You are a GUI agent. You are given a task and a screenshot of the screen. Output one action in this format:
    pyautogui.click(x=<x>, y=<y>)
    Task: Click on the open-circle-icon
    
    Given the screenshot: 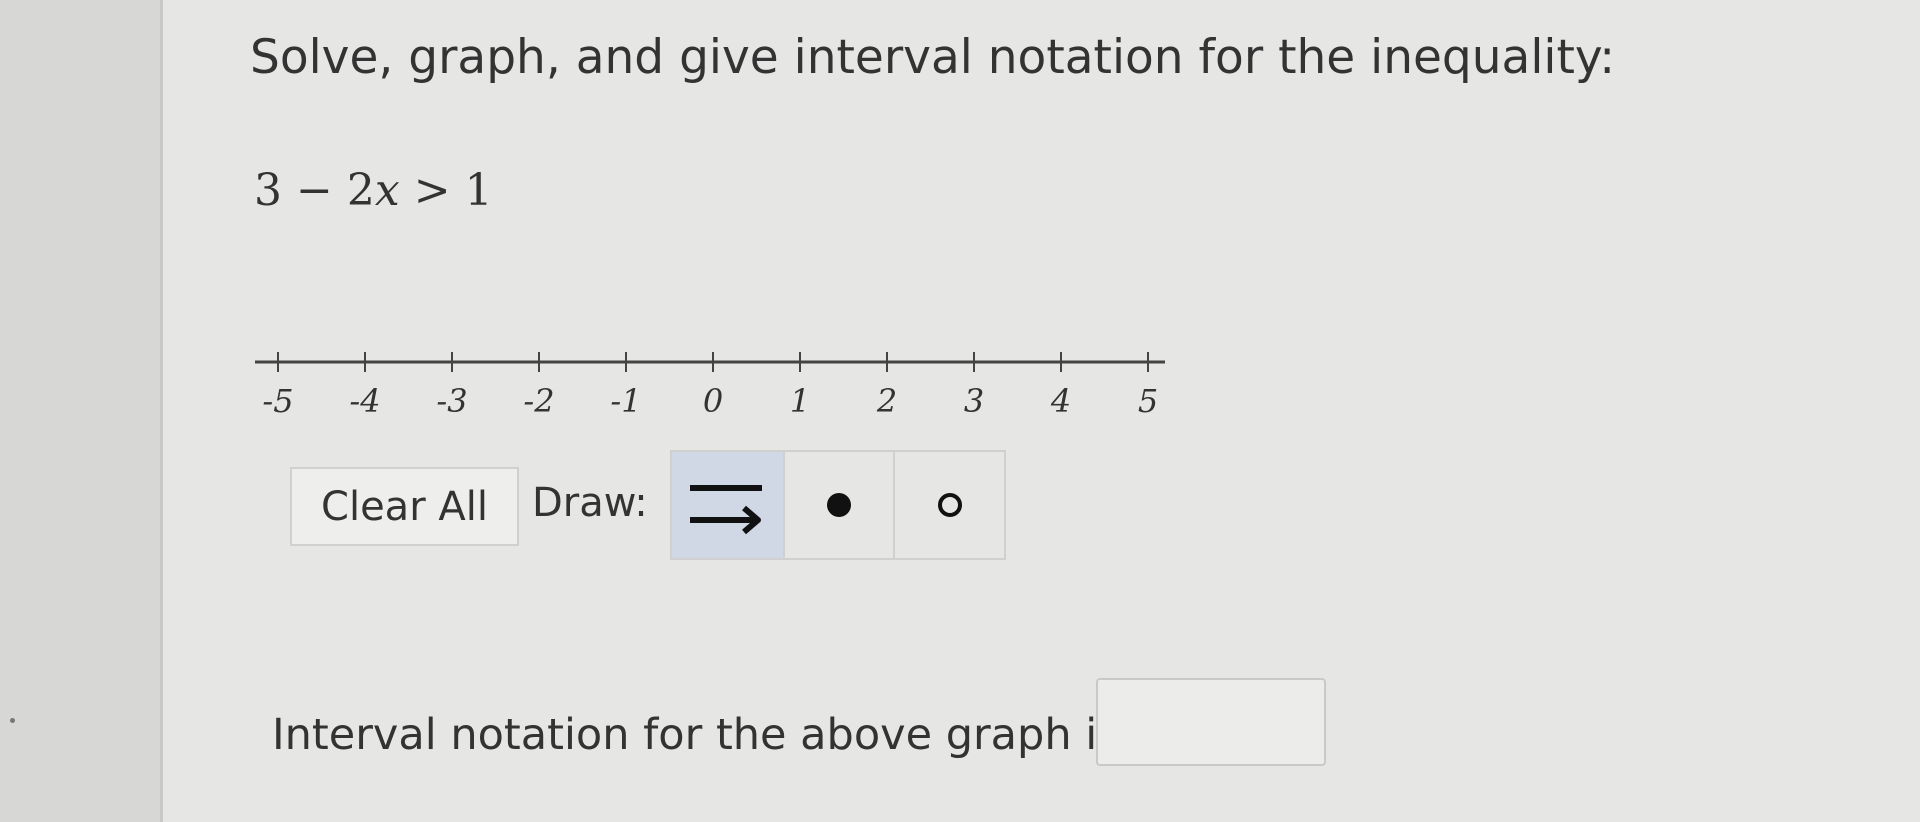 What is the action you would take?
    pyautogui.click(x=949, y=505)
    